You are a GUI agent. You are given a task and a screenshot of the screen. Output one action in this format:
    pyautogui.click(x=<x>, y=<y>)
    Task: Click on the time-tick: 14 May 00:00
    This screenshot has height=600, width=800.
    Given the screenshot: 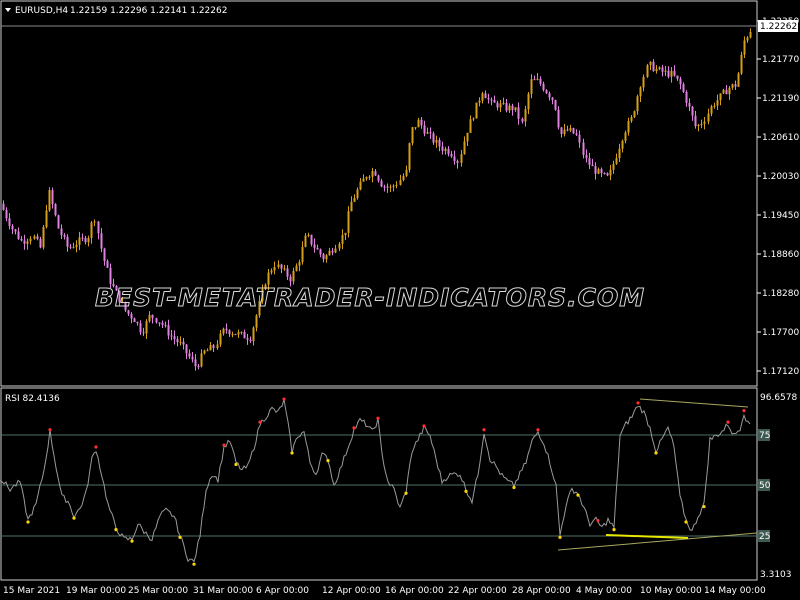 What is the action you would take?
    pyautogui.click(x=735, y=591)
    